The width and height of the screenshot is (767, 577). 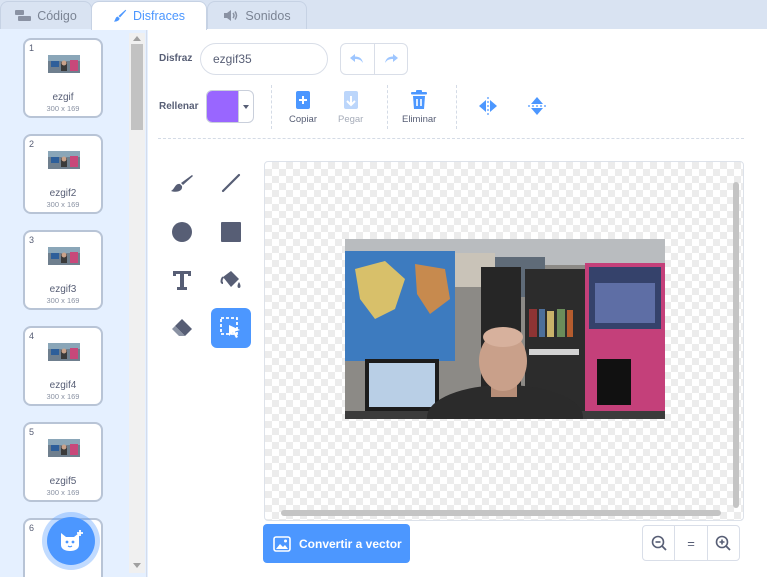 What do you see at coordinates (137, 38) in the screenshot?
I see `scroll-up-arrow-icon` at bounding box center [137, 38].